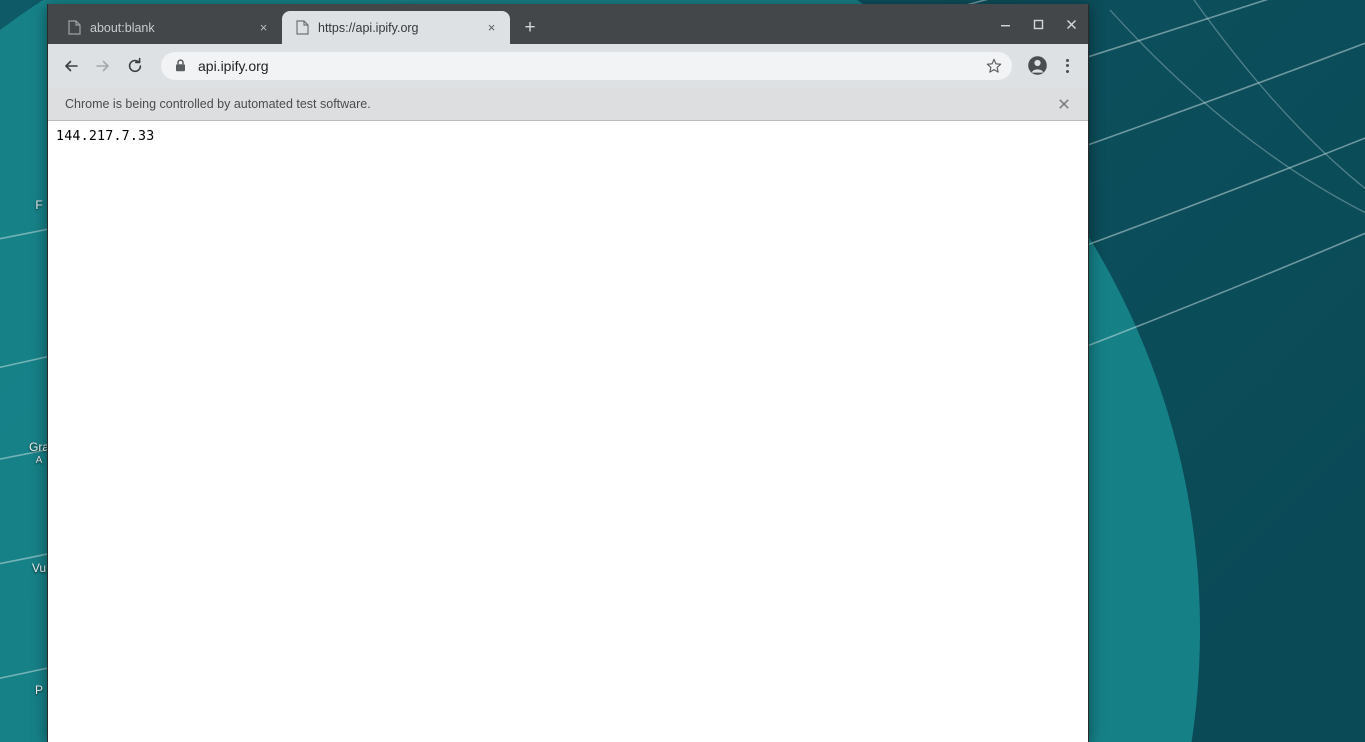 The width and height of the screenshot is (1365, 742). I want to click on tab-api-ipify-org: https://api.ipify.org ×, so click(396, 27).